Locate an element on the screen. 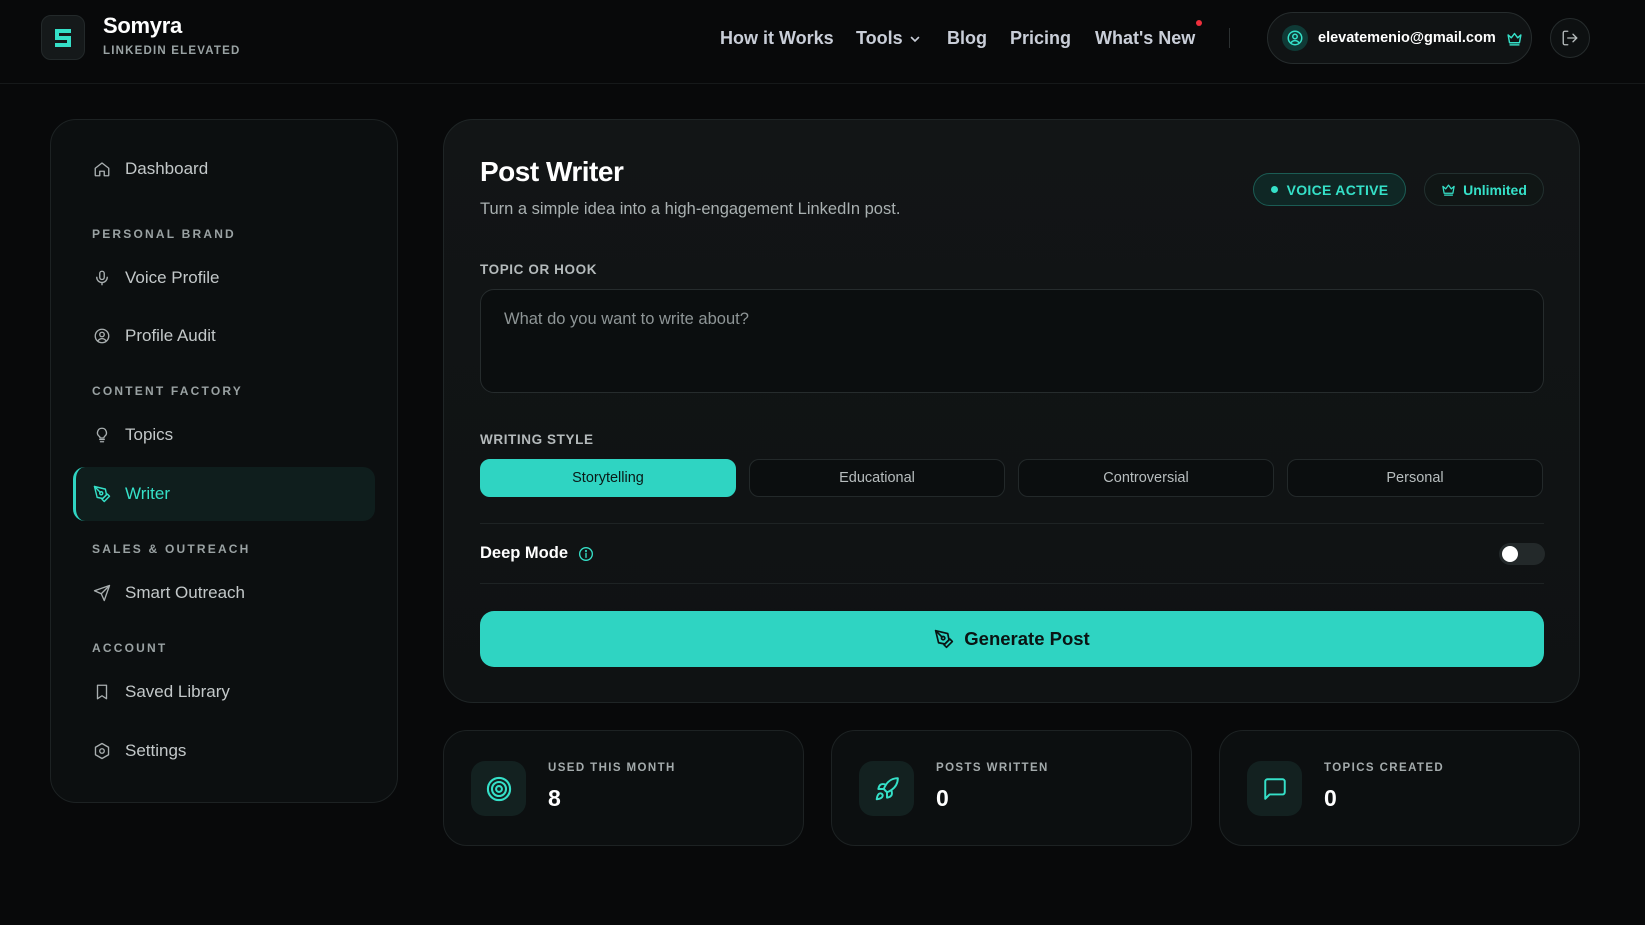 This screenshot has height=925, width=1645. page-title: Post Writer is located at coordinates (552, 171).